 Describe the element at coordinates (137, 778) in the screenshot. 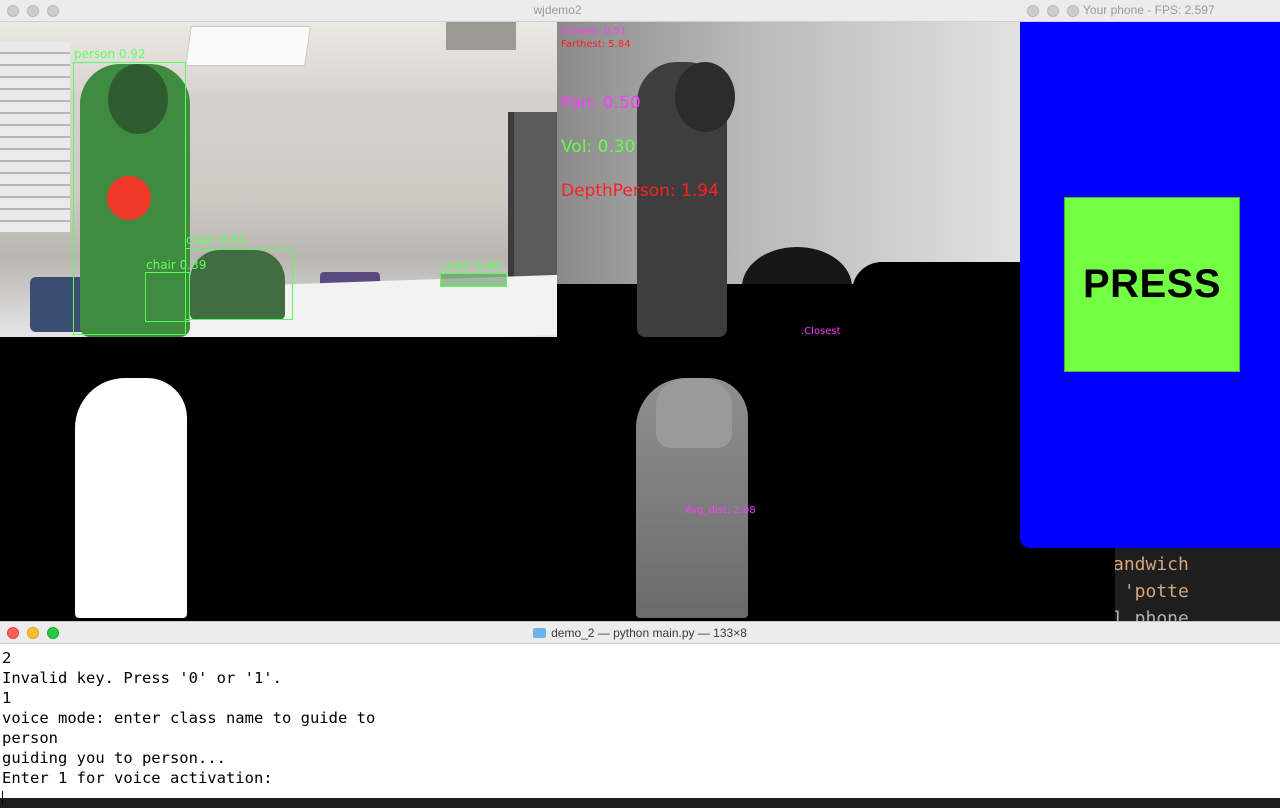

I see `terminal-line: Enter 1 for voice activation:` at that location.